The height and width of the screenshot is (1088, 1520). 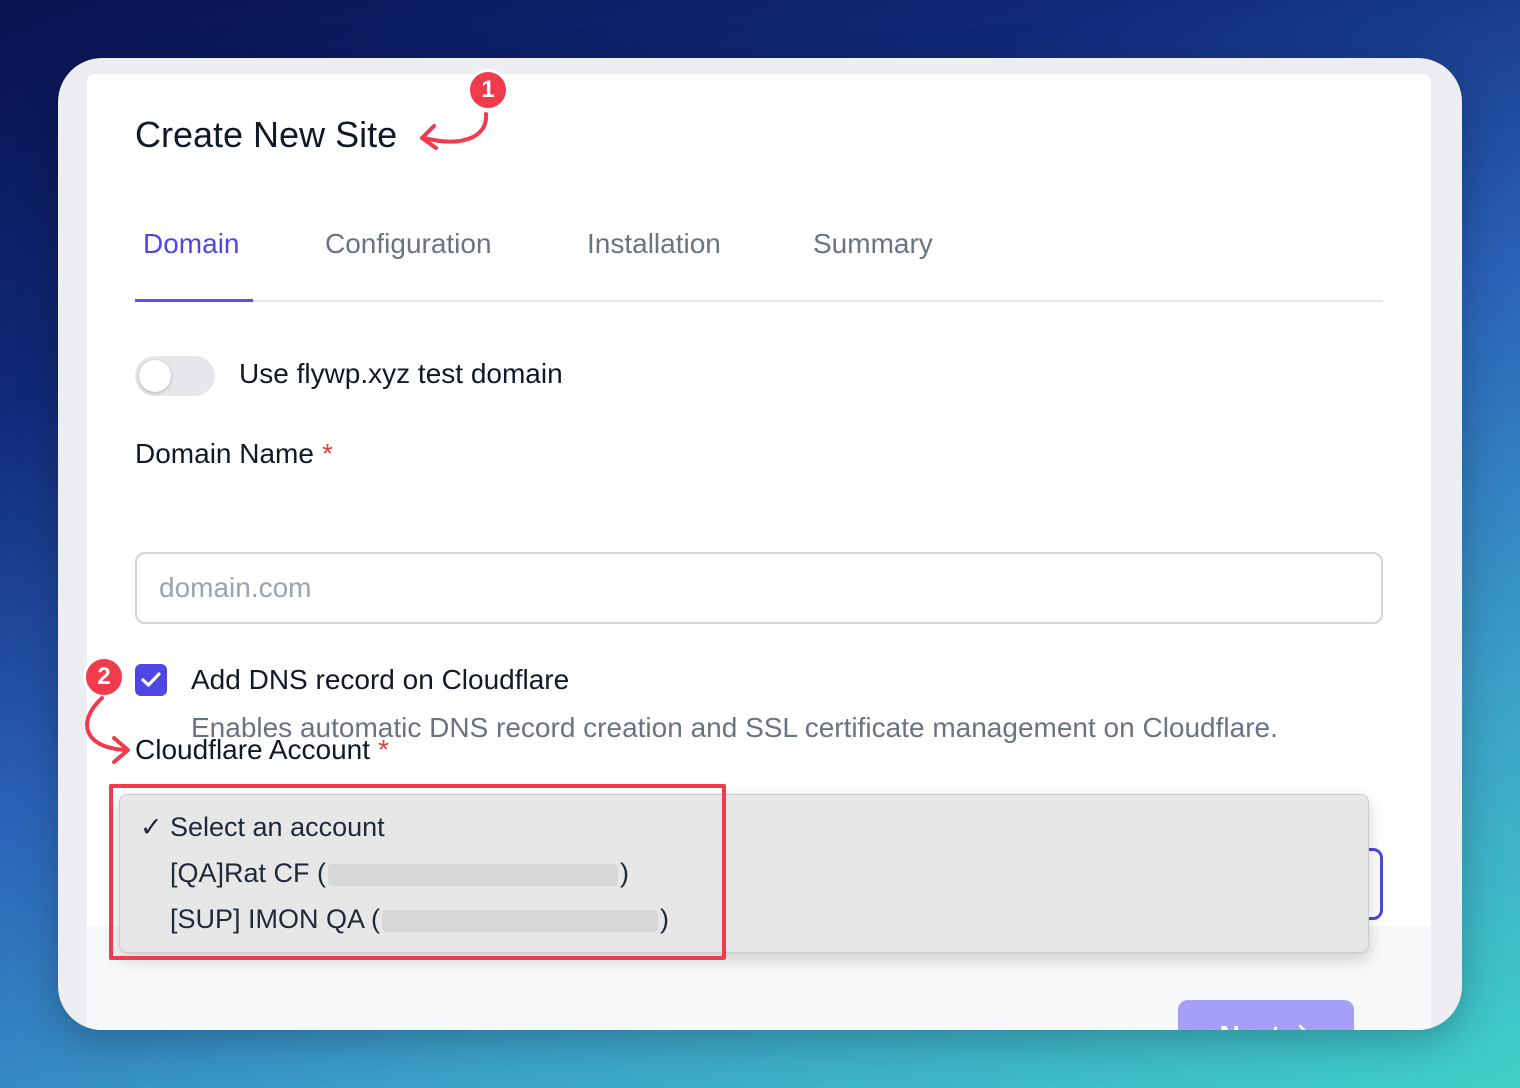 I want to click on dropdown-option-qa-rat-cf: [QA]Rat CF (), so click(x=744, y=880).